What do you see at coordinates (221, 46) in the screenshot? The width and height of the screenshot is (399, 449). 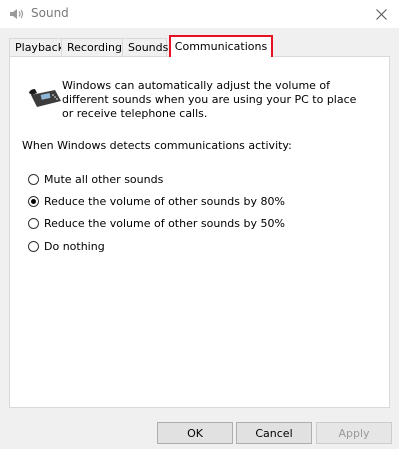 I see `tab-communications: Communications` at bounding box center [221, 46].